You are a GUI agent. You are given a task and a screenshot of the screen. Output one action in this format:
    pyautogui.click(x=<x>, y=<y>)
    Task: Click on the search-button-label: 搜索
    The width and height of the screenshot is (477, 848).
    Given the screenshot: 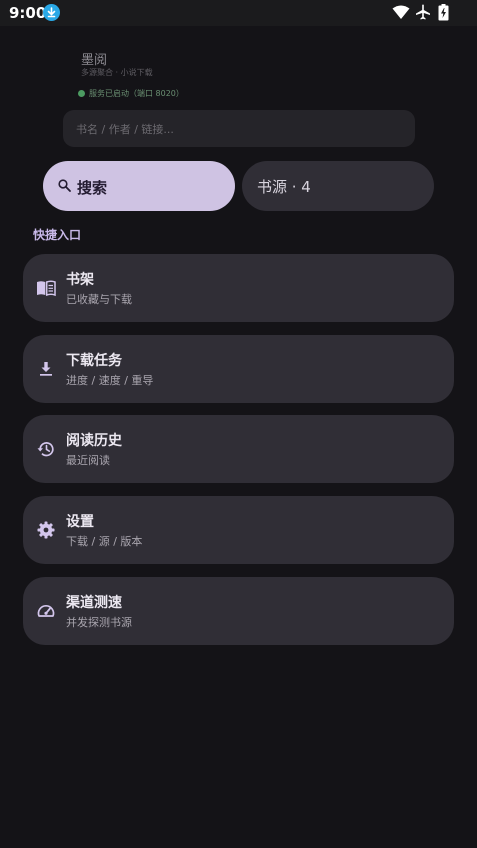 What is the action you would take?
    pyautogui.click(x=92, y=188)
    